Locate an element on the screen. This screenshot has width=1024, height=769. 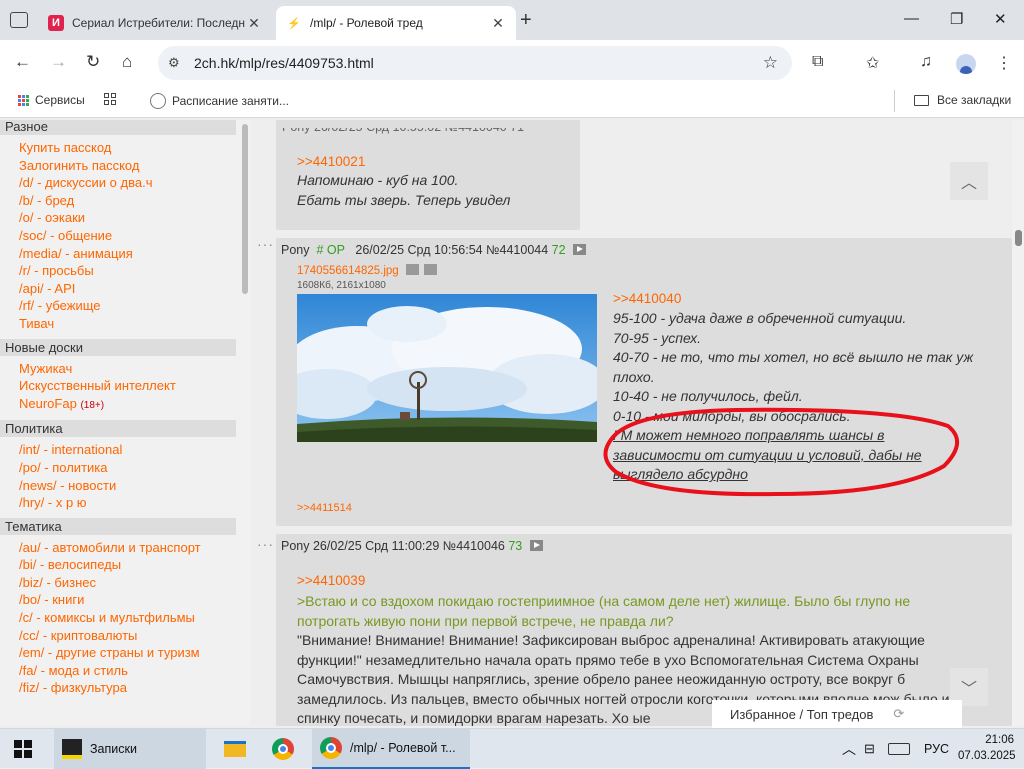
board-link: /hry/ - х р ю is located at coordinates (125, 503).